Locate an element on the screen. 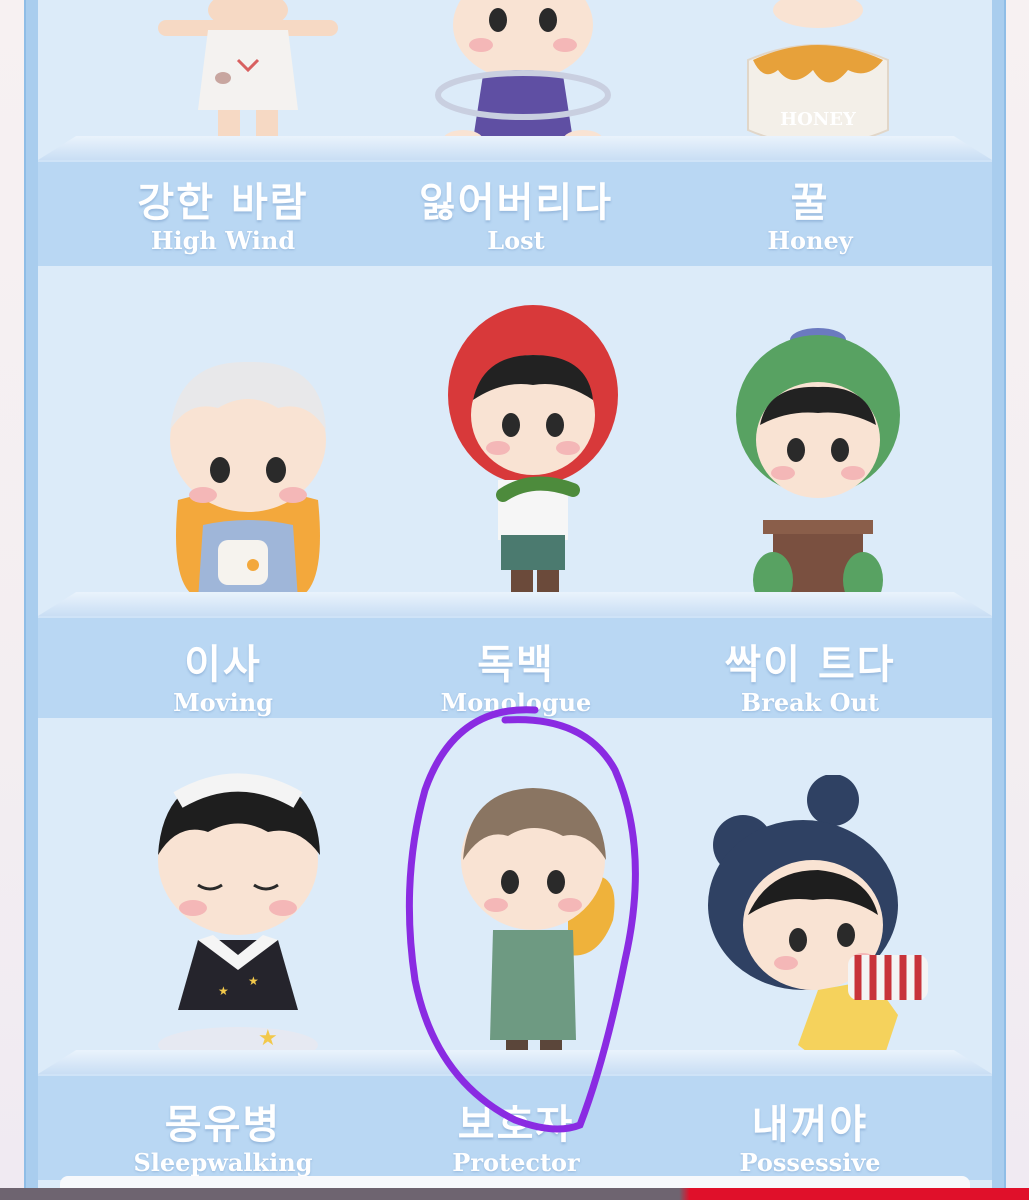 The image size is (1029, 1200). label-kr: 독백 is located at coordinates (516, 665).